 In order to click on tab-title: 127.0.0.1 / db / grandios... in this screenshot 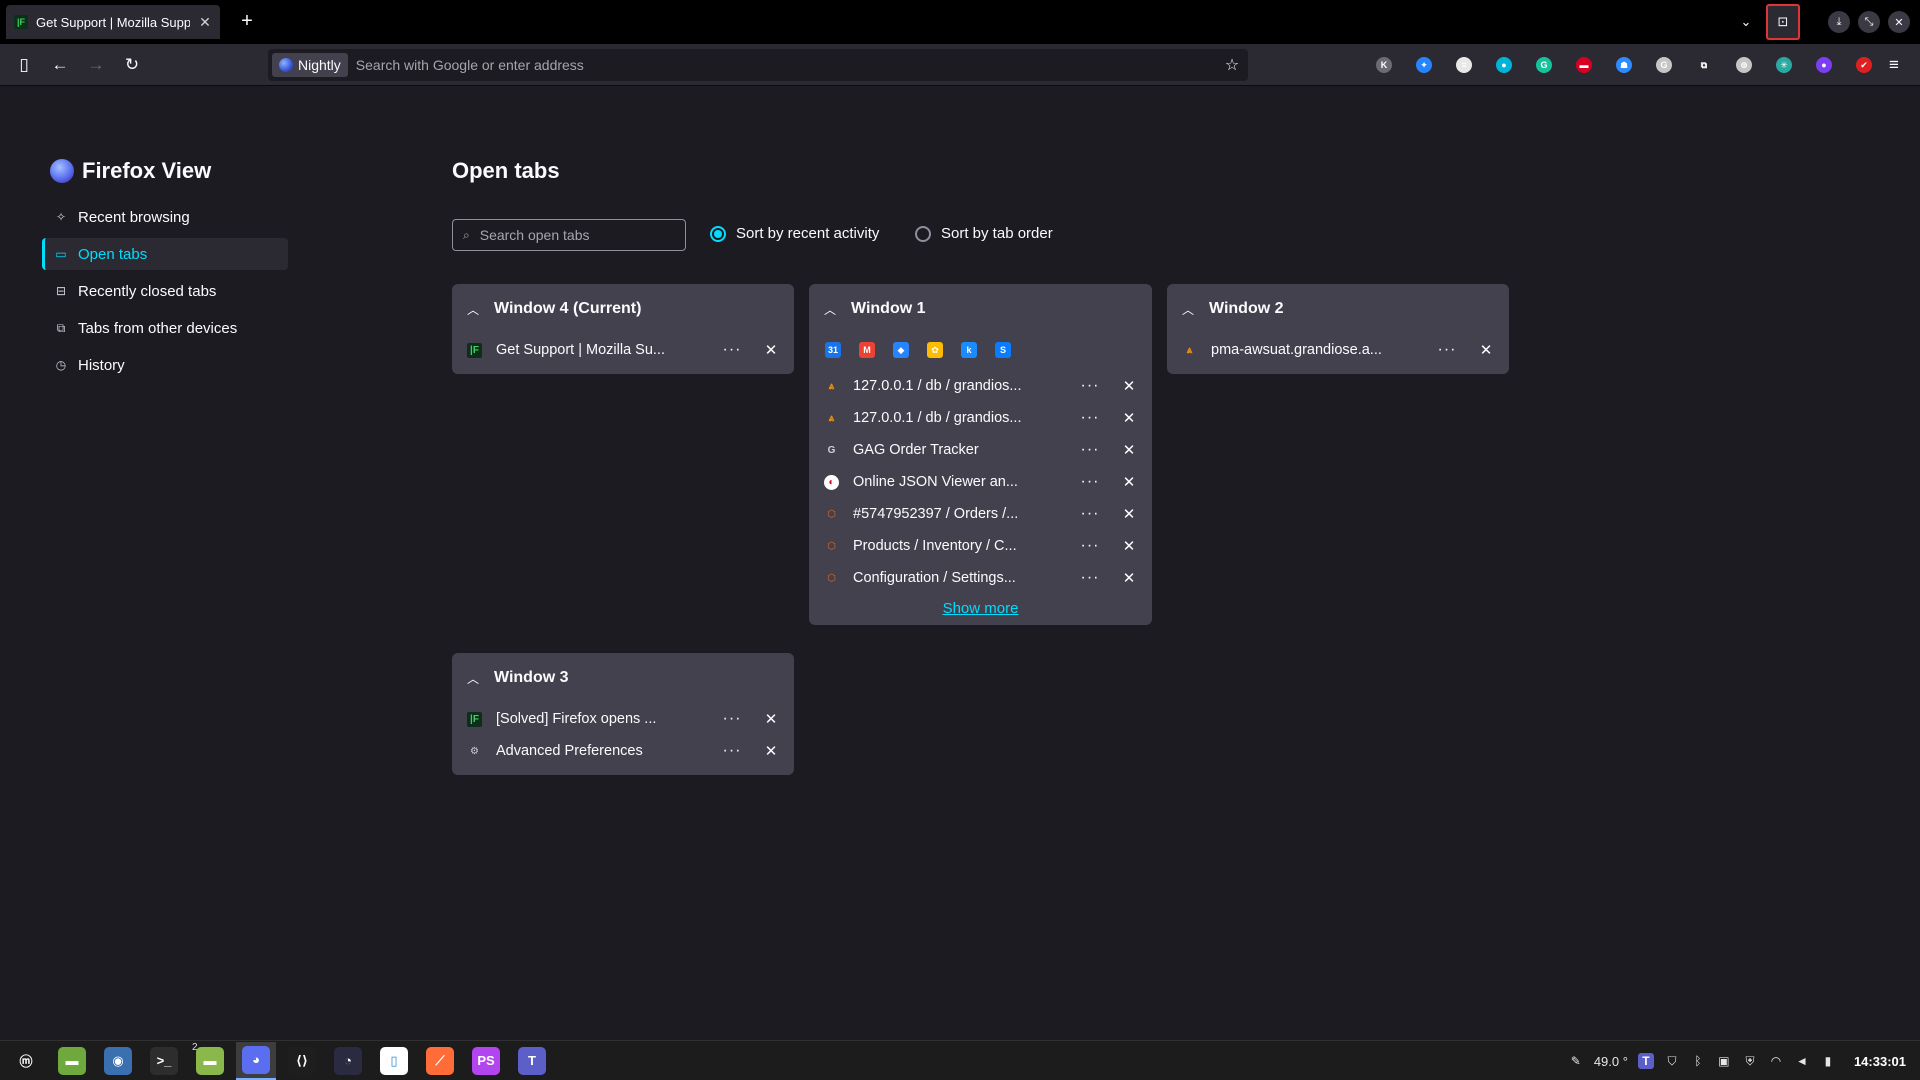, I will do `click(957, 418)`.